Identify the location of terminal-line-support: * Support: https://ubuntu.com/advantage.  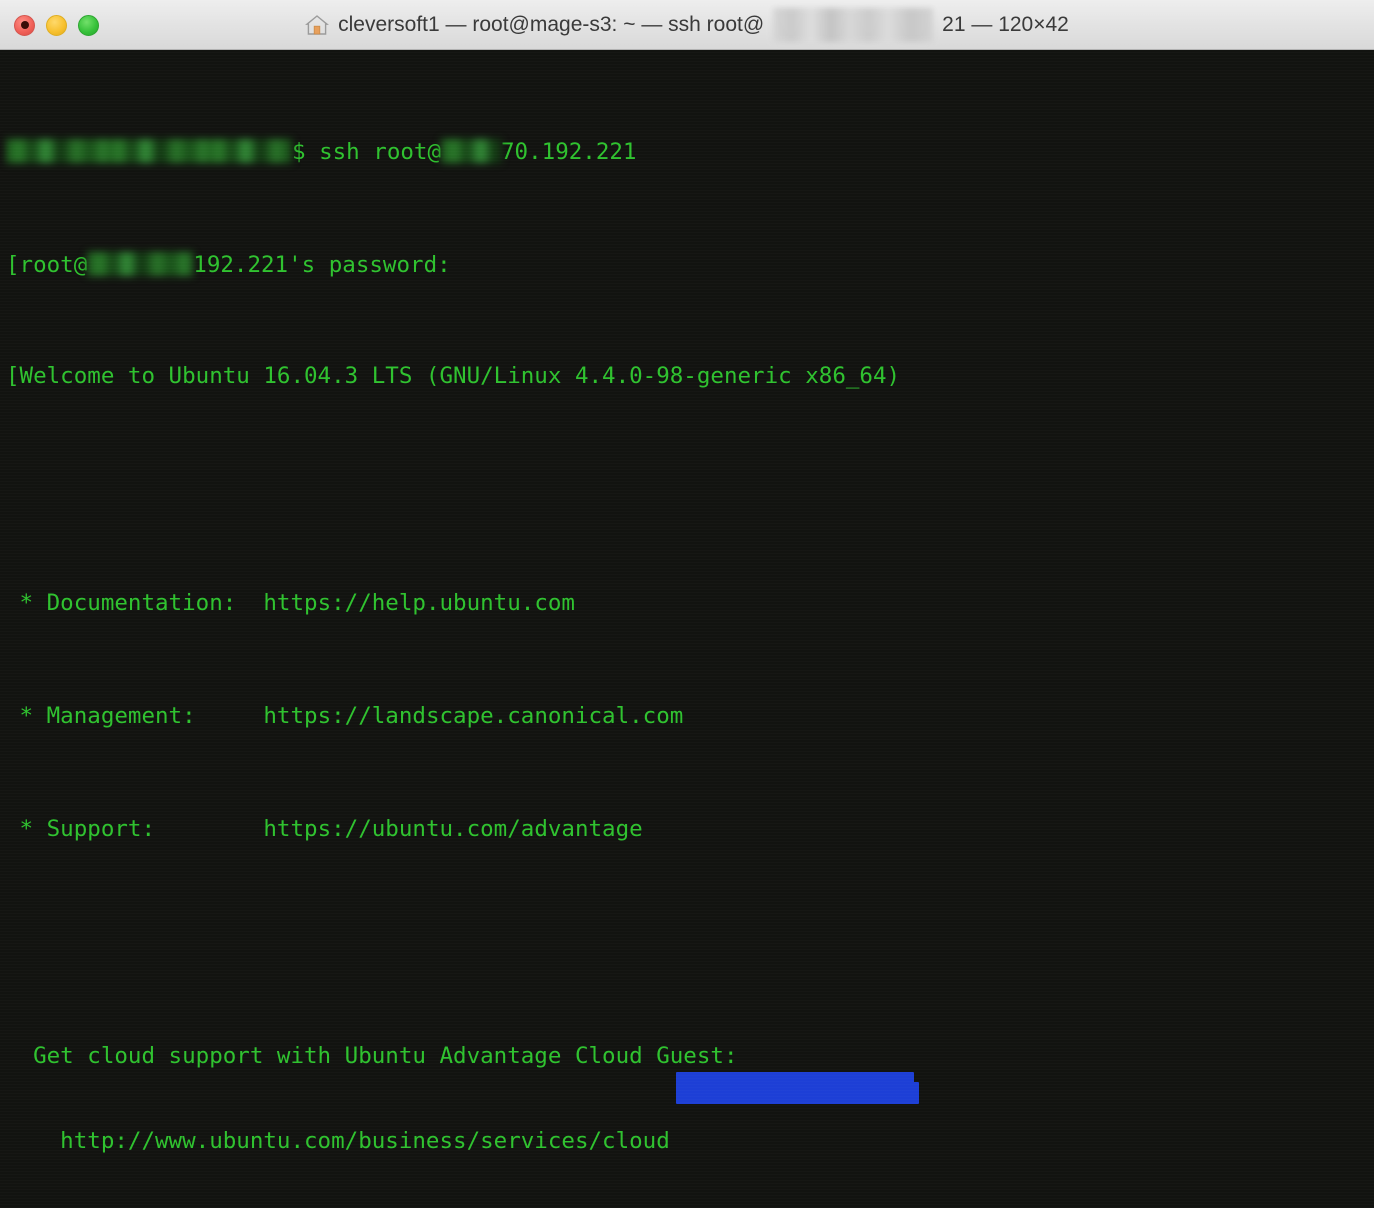
(690, 829).